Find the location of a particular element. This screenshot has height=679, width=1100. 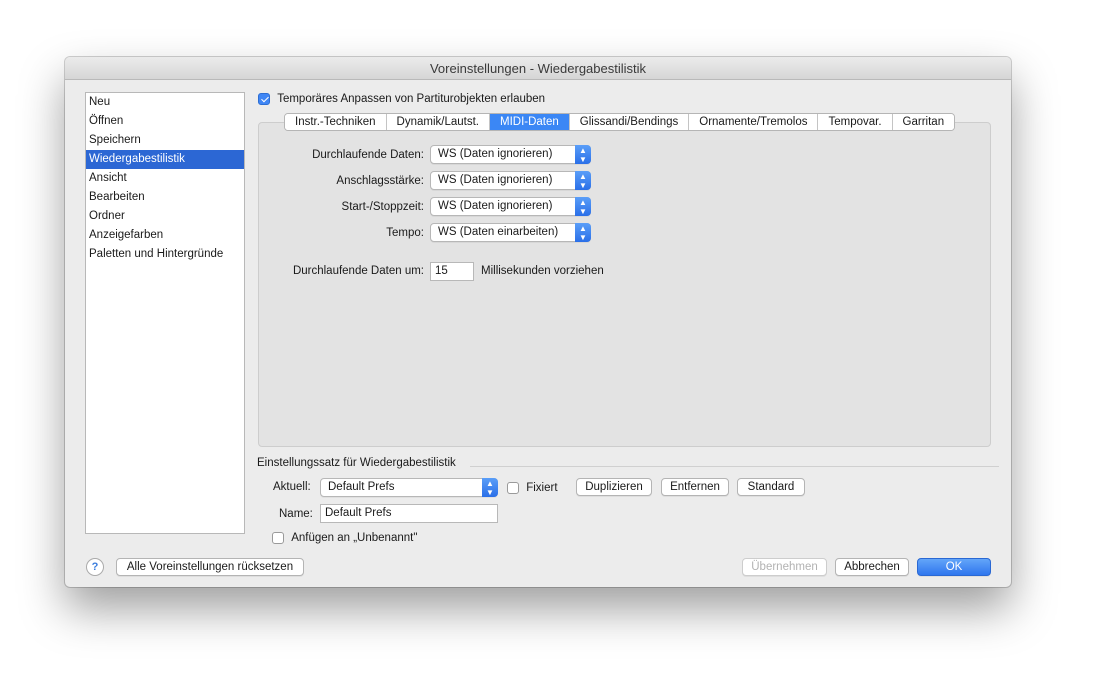

velocity-popup: WS (Daten ignorieren) ▲ ▼ is located at coordinates (510, 180).